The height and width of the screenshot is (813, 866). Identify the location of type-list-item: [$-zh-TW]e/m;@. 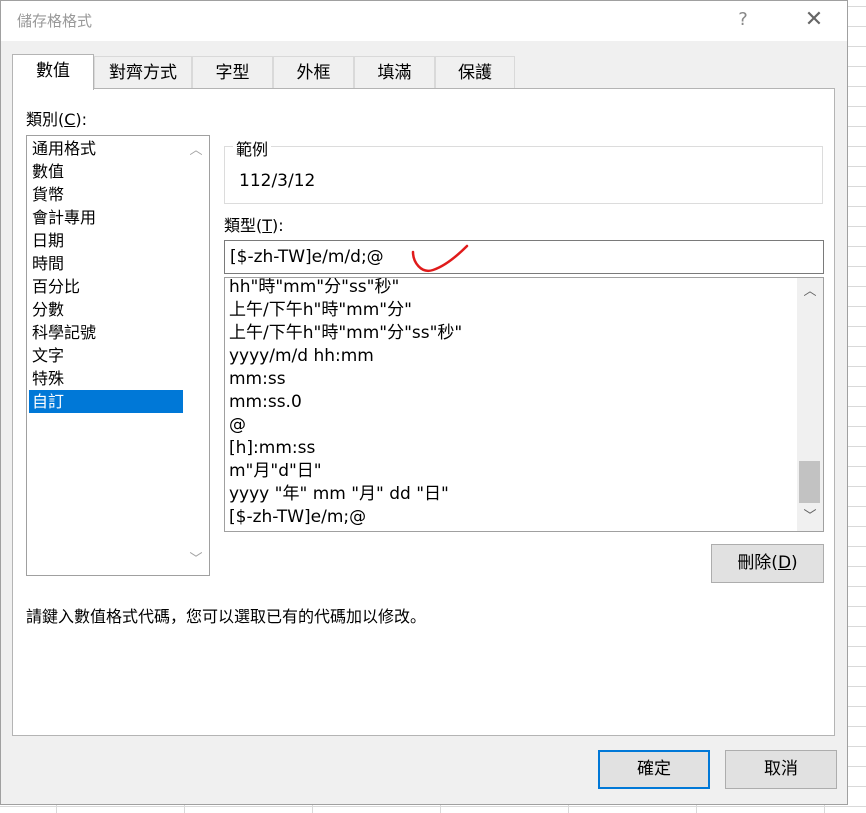
(297, 517).